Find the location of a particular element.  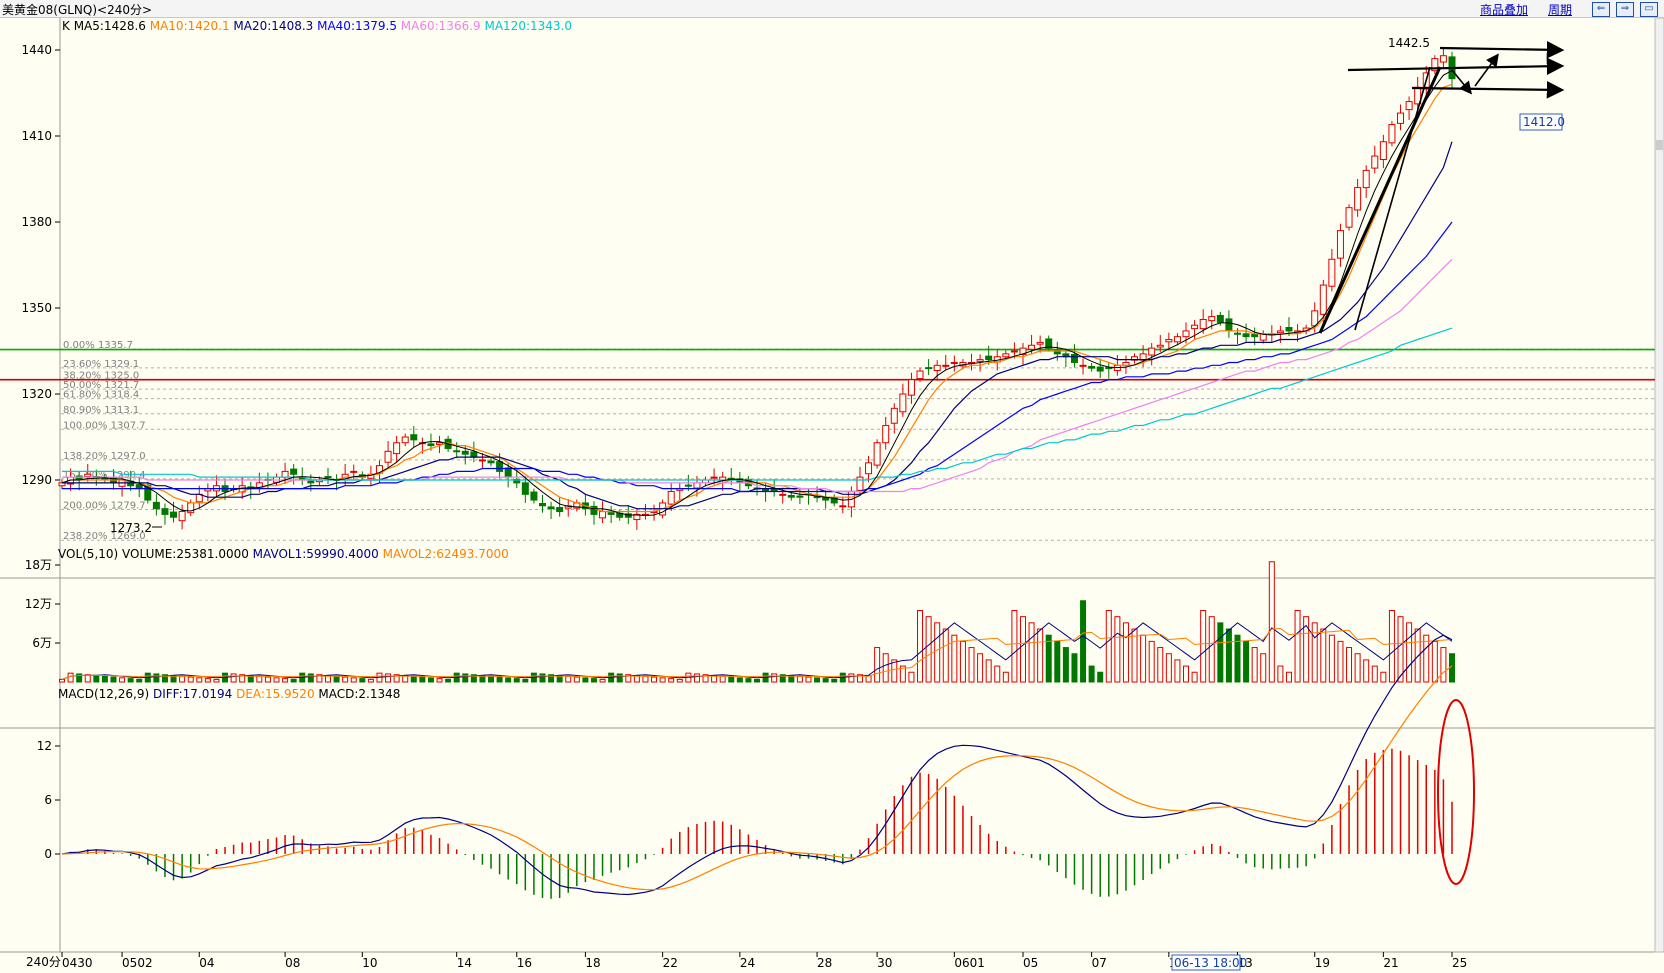

x-tick-label: 25 is located at coordinates (1459, 963).